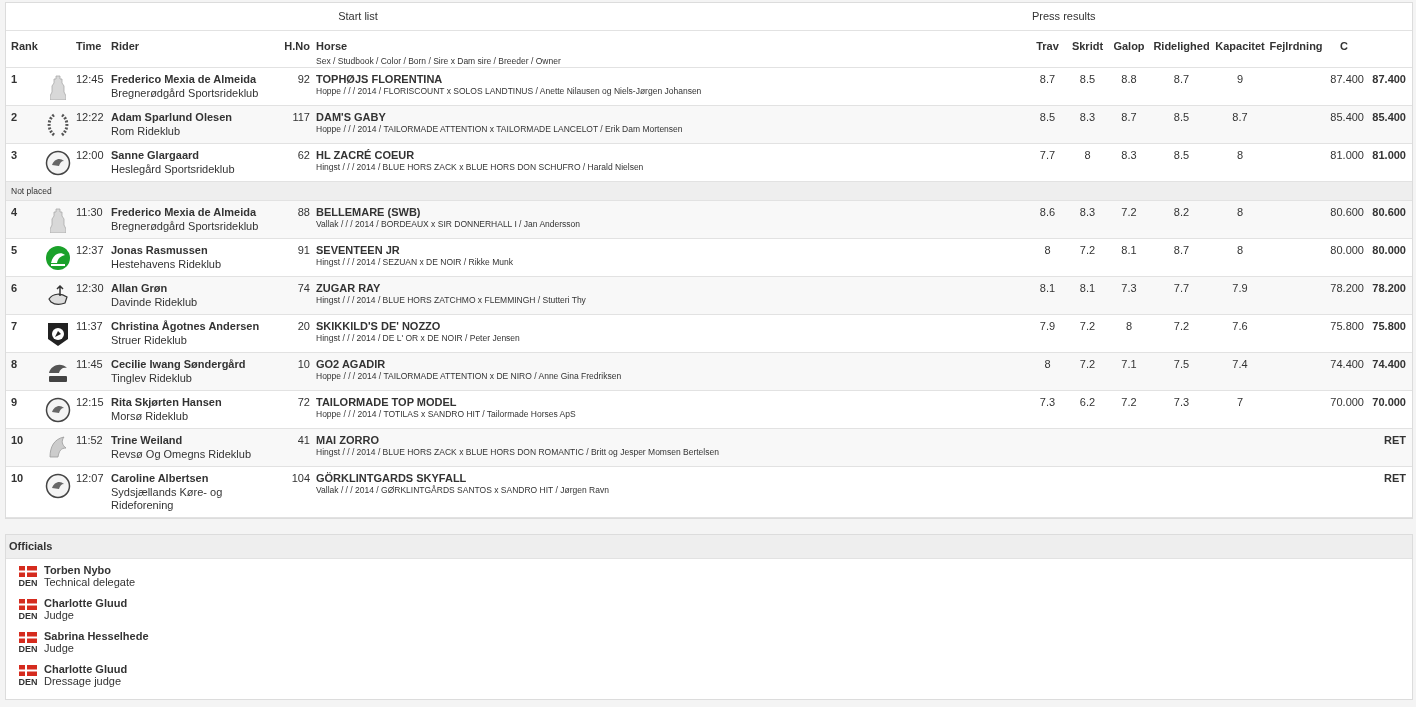 The width and height of the screenshot is (1416, 707). I want to click on table-cell-text: 1, so click(15, 80).